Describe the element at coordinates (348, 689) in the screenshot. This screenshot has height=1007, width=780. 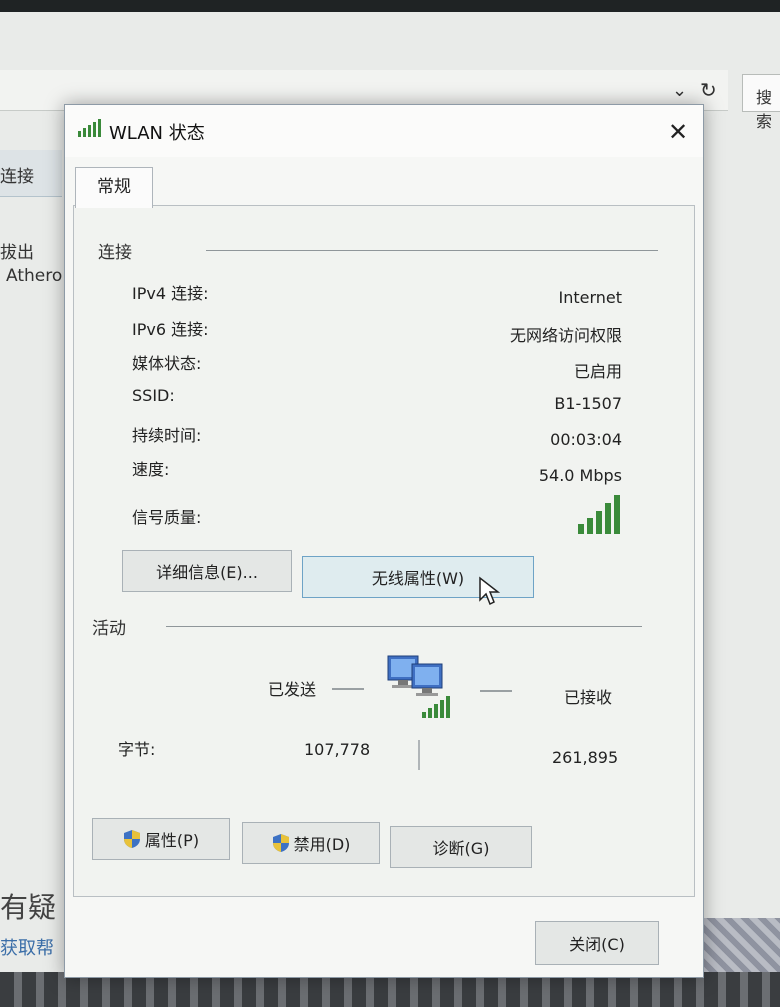
I see `sent-line` at that location.